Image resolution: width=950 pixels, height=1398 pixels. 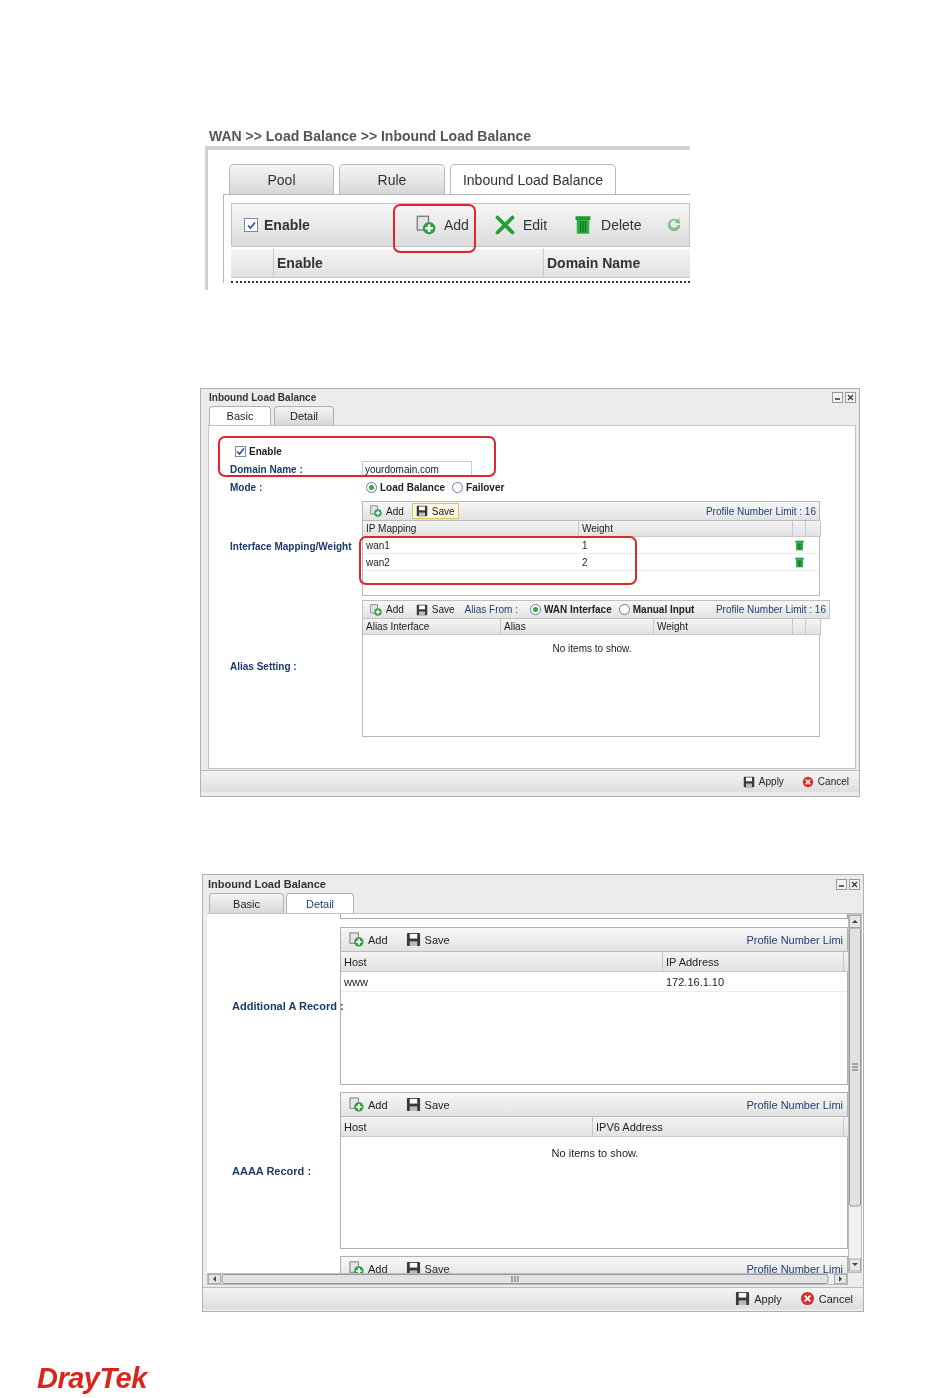 I want to click on field-label: AAAA Record :, so click(x=272, y=1170).